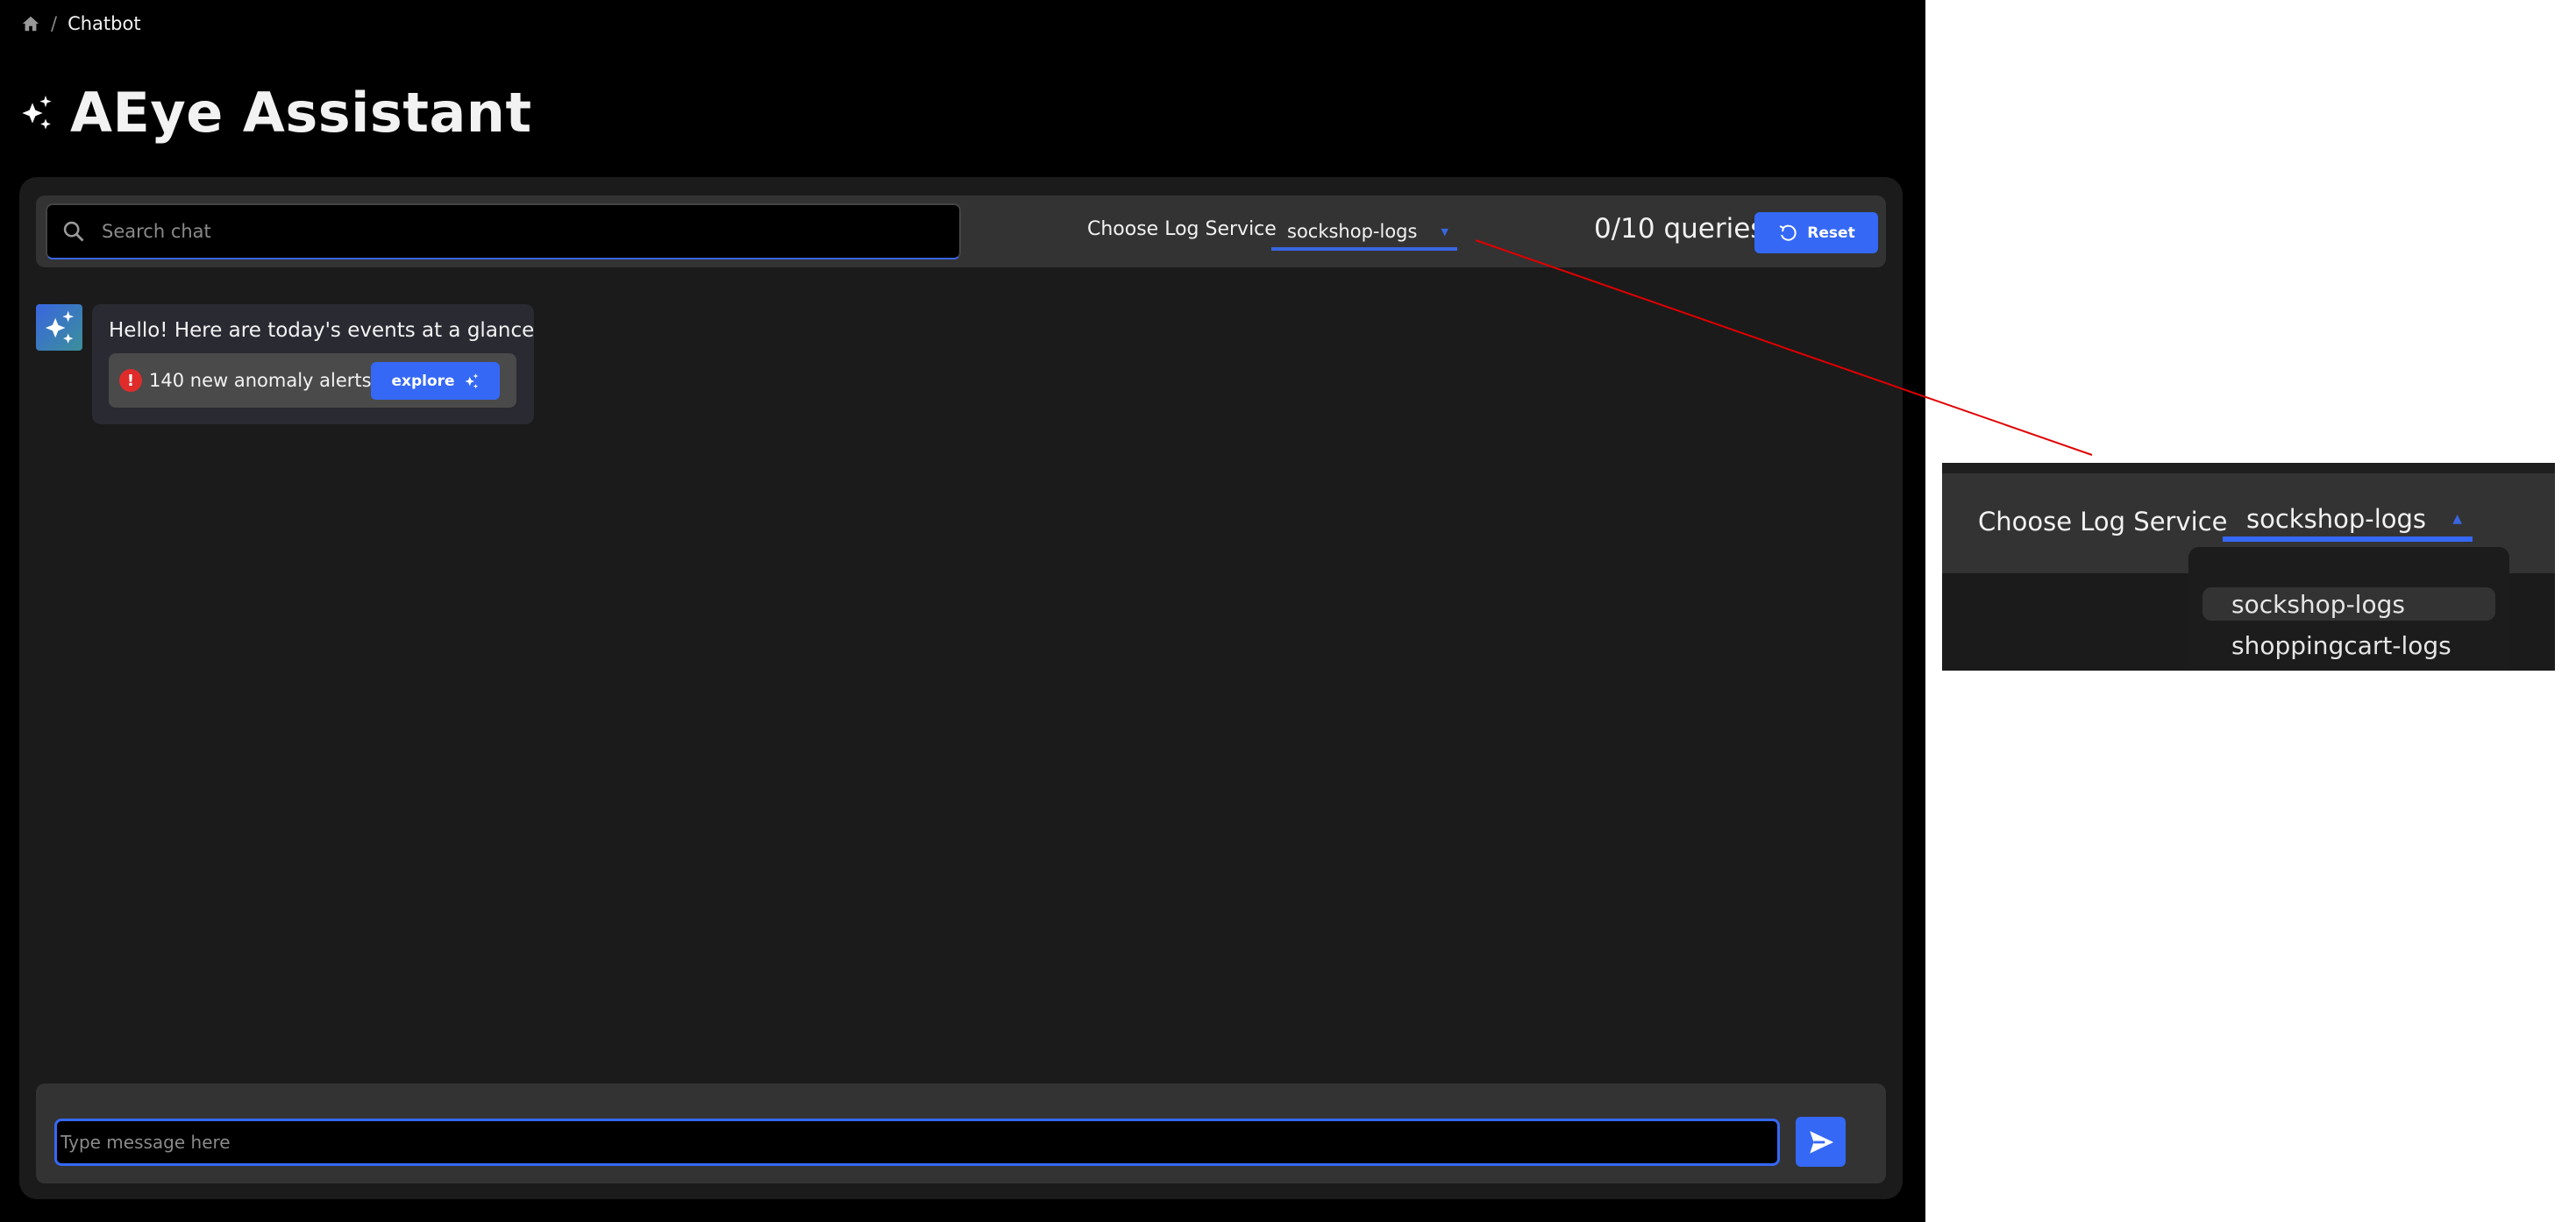 The image size is (2576, 1222). I want to click on inset-log-service-select: sockshop-logs ▲, so click(2348, 521).